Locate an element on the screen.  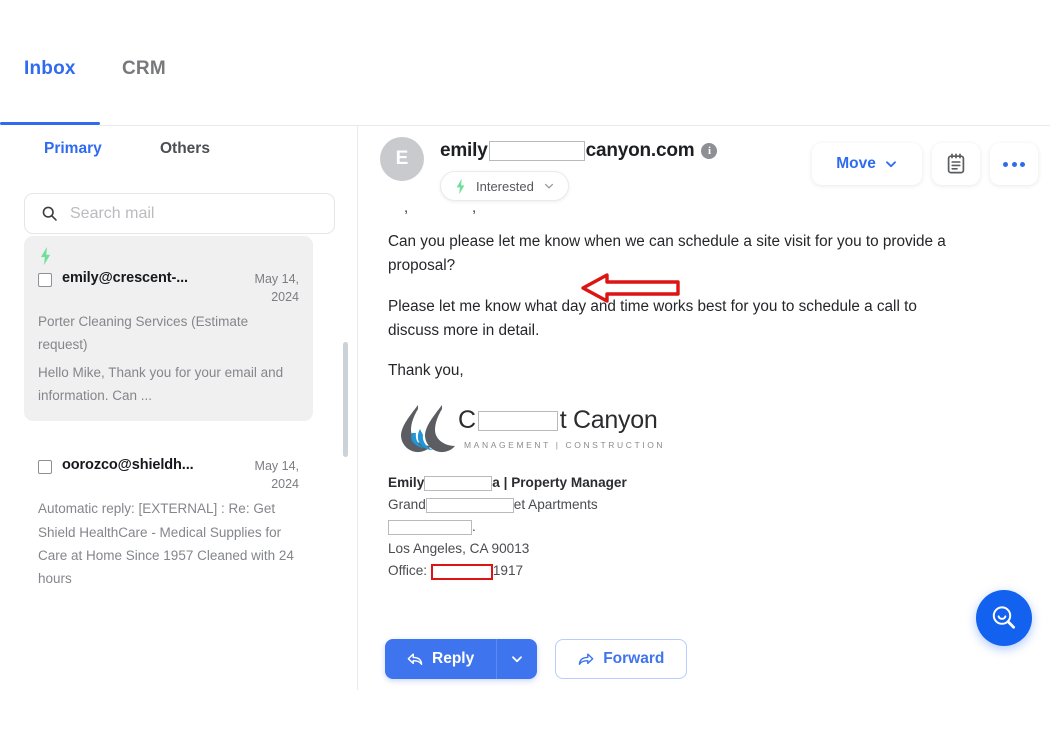
tab-crm-label: CRM is located at coordinates (144, 68).